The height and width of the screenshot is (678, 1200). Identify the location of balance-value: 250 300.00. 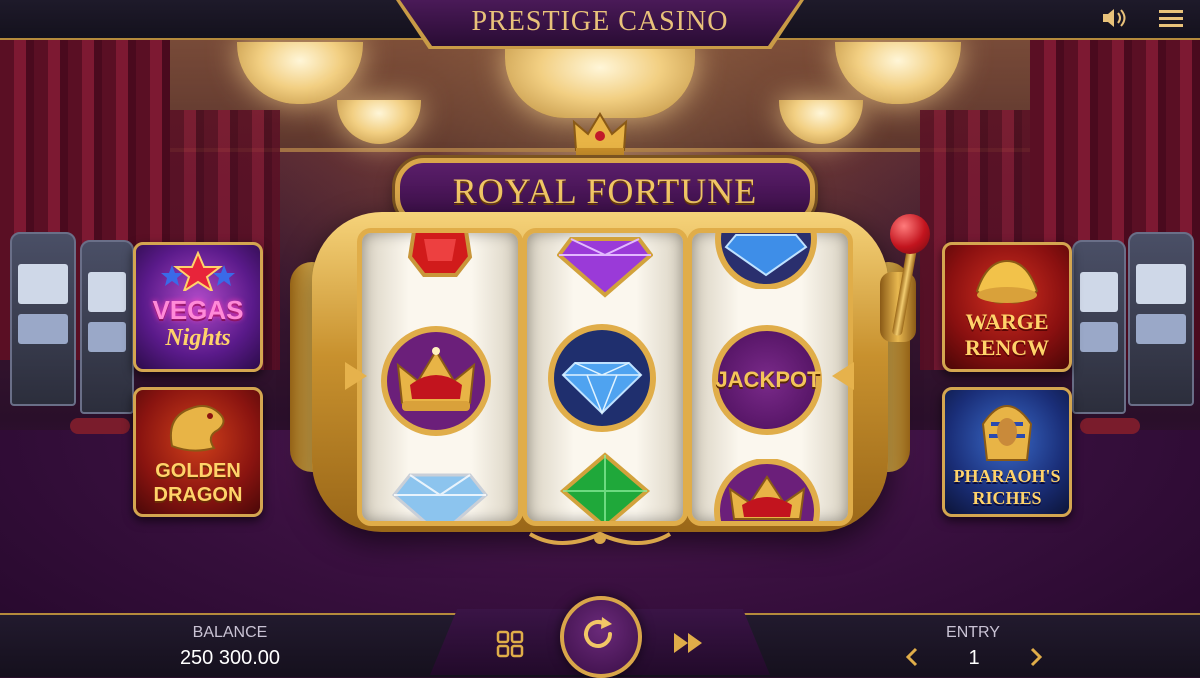
(230, 658).